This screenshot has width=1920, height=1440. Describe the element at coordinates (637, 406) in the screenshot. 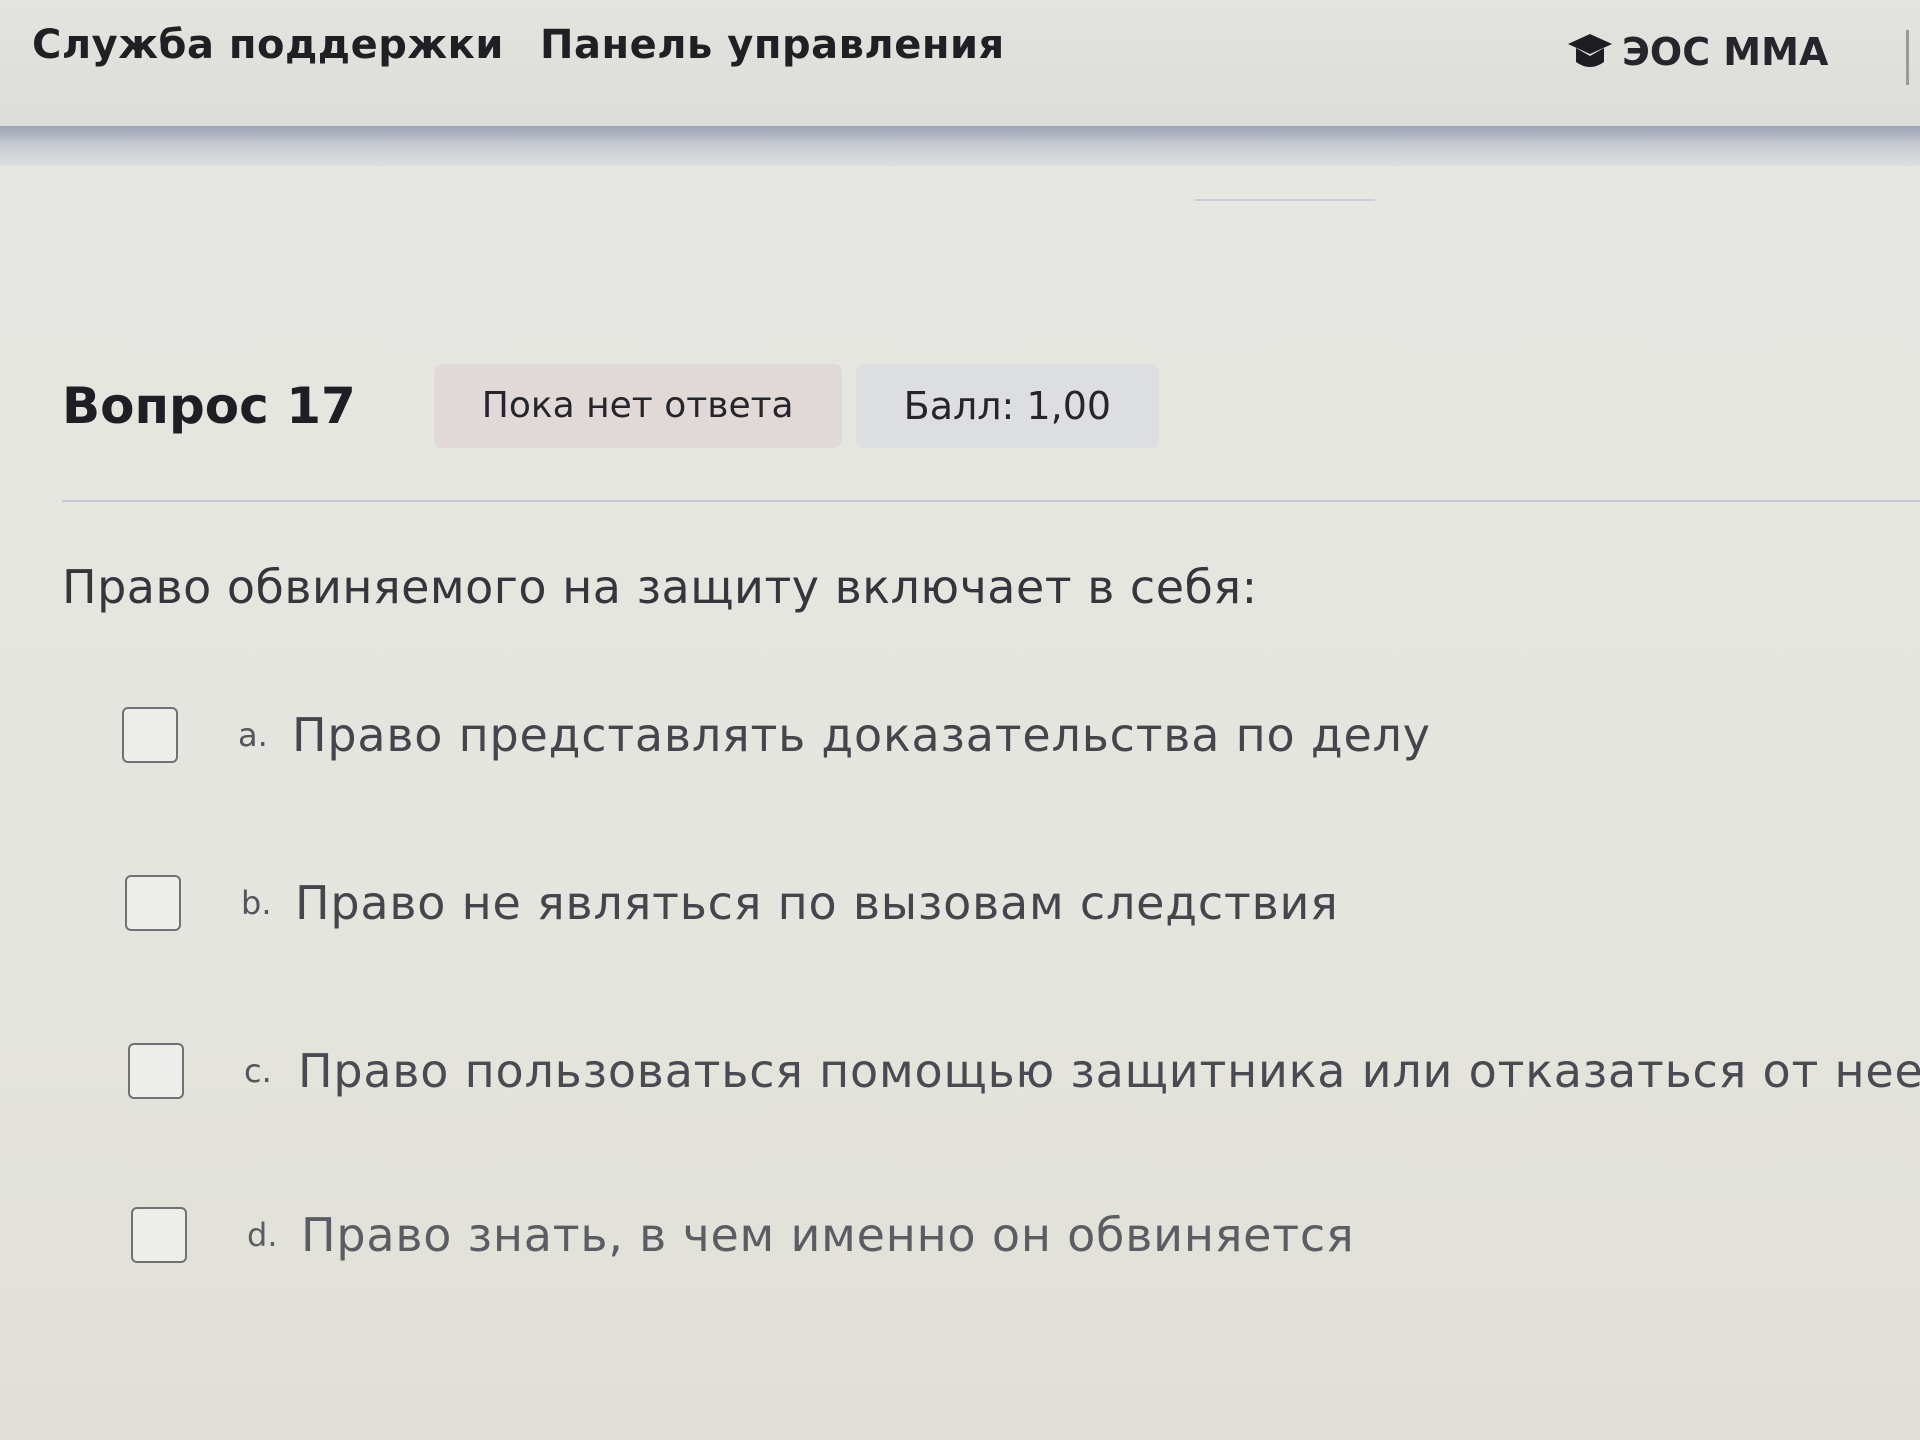

I see `answer-status-badge: Пока нет ответа` at that location.